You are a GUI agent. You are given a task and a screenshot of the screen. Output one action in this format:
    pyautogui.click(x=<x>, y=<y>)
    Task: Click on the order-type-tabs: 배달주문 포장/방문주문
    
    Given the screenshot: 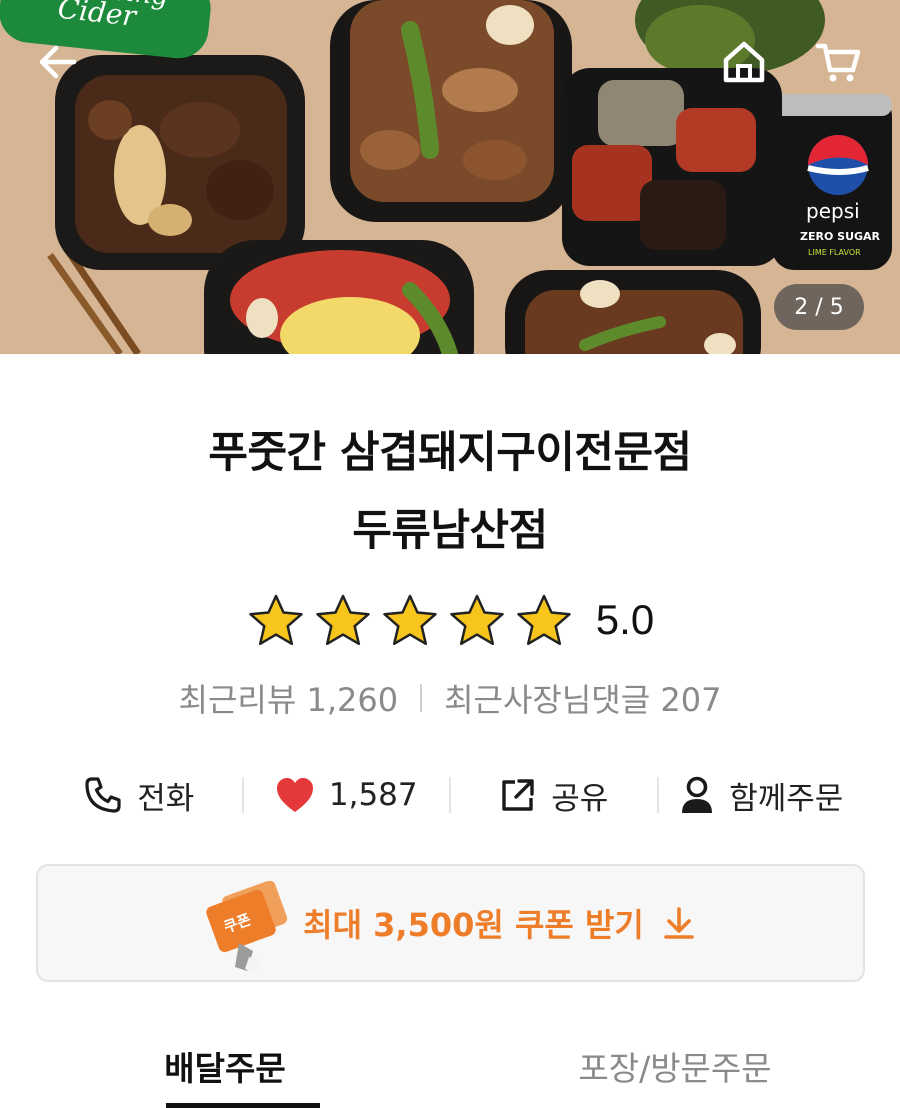 What is the action you would take?
    pyautogui.click(x=450, y=1069)
    